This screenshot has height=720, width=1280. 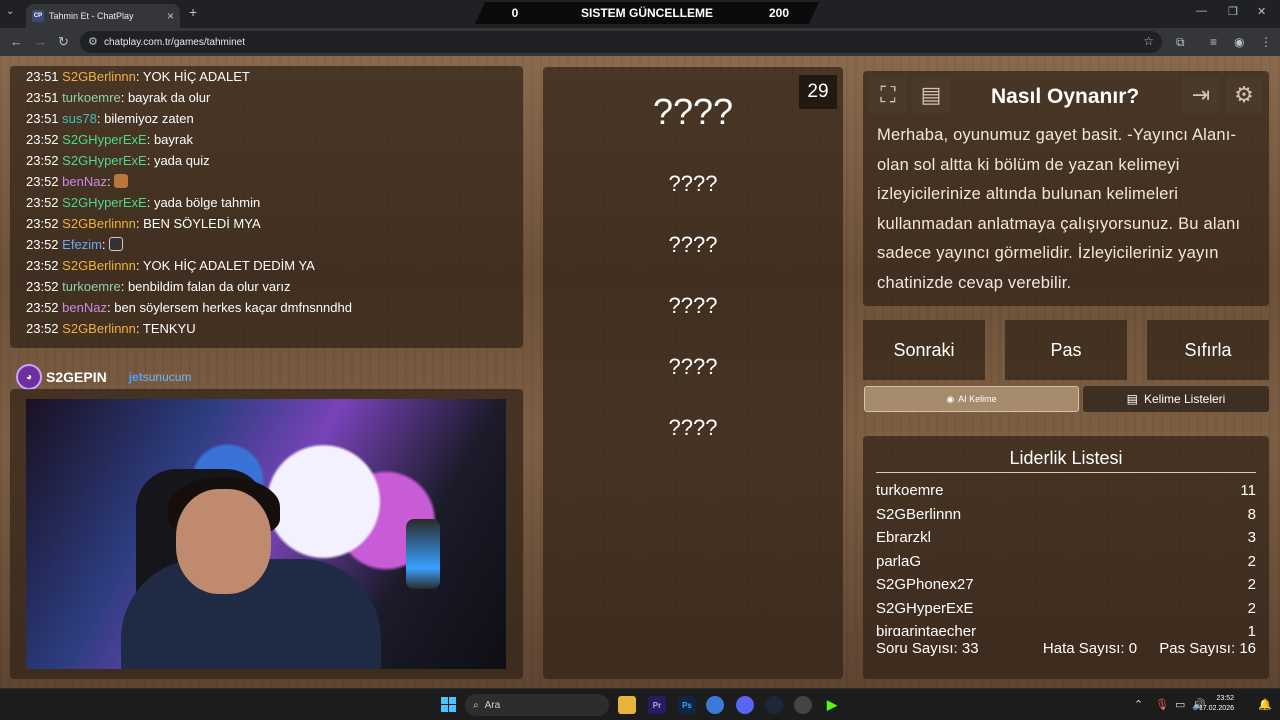 What do you see at coordinates (1216, 704) in the screenshot?
I see `clock: 23:52 17.02.2026` at bounding box center [1216, 704].